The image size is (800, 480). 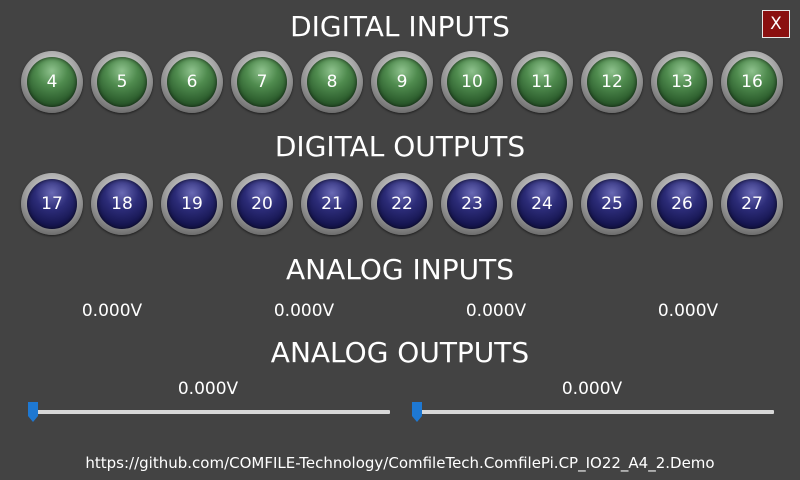 I want to click on led-channel-number: 8, so click(x=332, y=82).